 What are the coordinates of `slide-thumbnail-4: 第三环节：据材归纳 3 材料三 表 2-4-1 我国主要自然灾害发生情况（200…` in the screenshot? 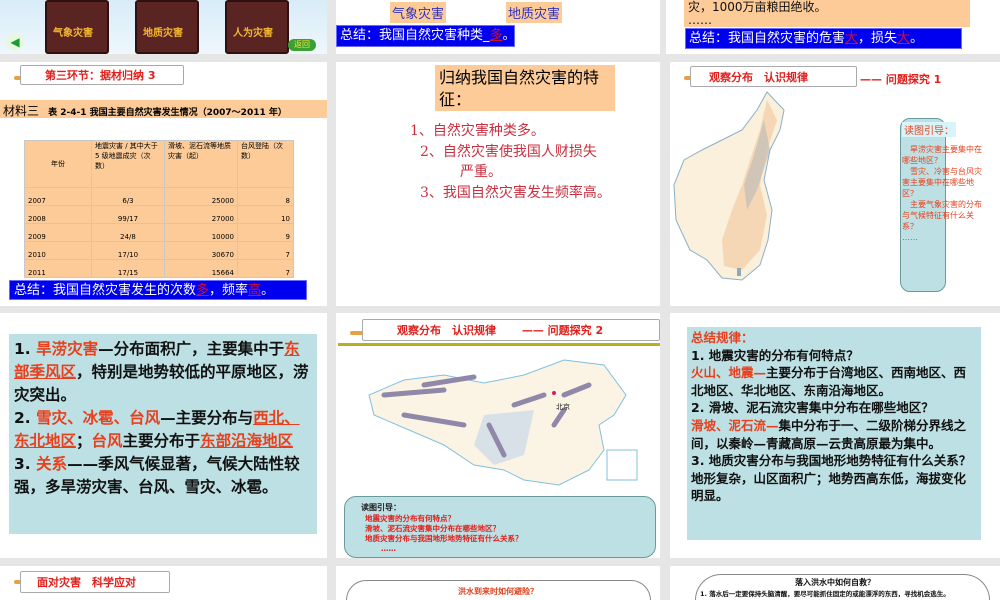 It's located at (163, 184).